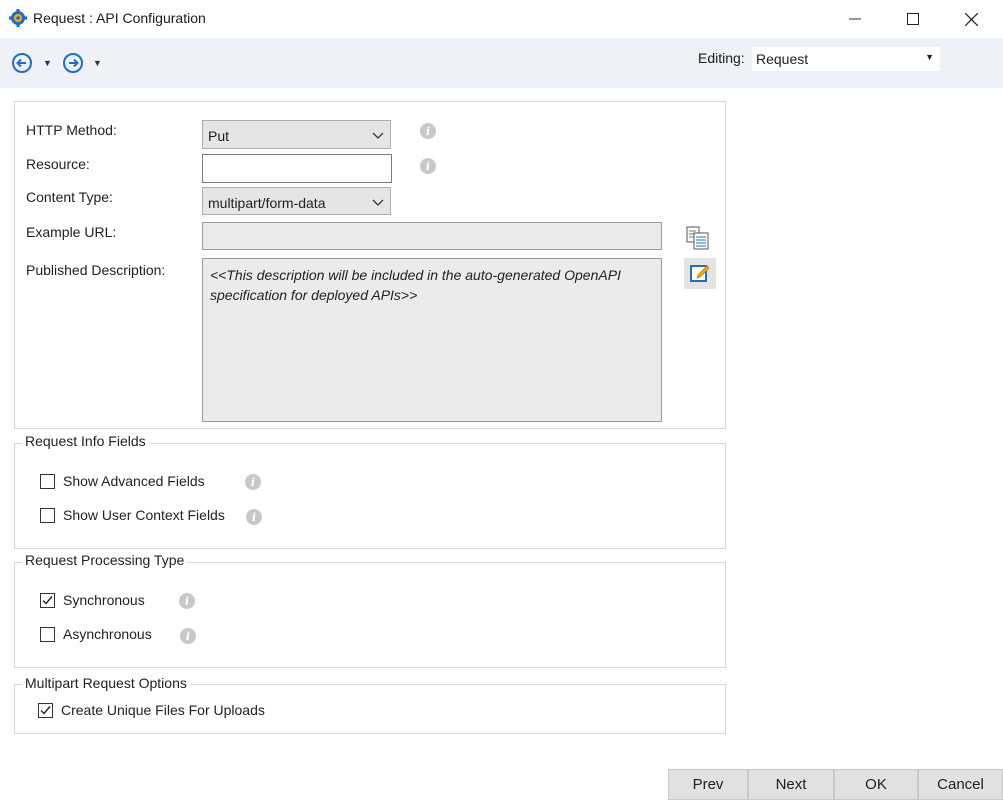  I want to click on forward-dropdown-caret: ▼, so click(97, 63).